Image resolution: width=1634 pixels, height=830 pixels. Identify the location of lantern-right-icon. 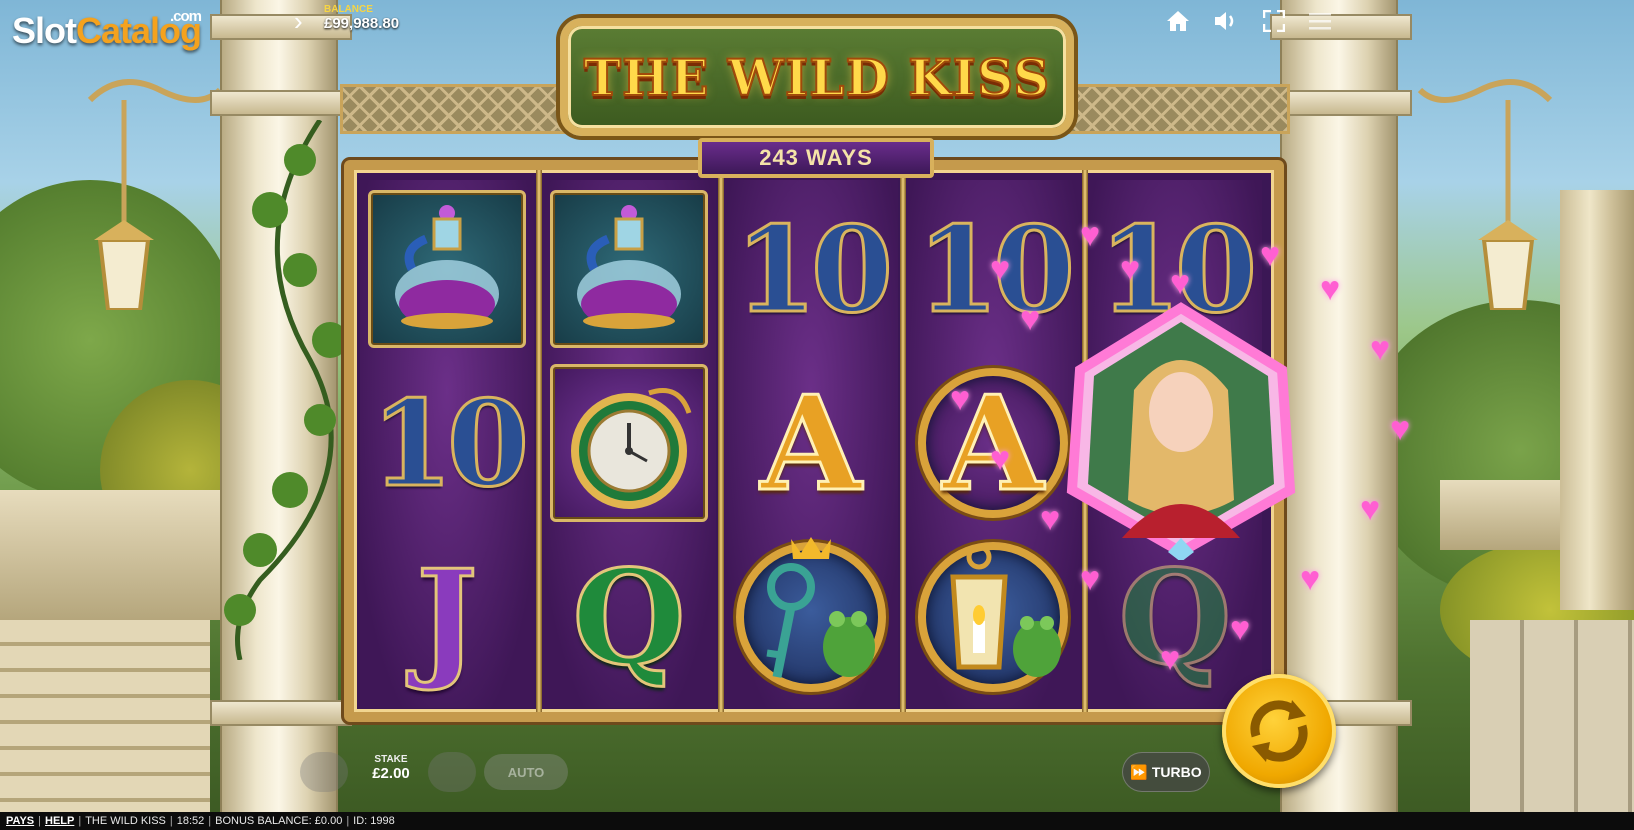
(1485, 194).